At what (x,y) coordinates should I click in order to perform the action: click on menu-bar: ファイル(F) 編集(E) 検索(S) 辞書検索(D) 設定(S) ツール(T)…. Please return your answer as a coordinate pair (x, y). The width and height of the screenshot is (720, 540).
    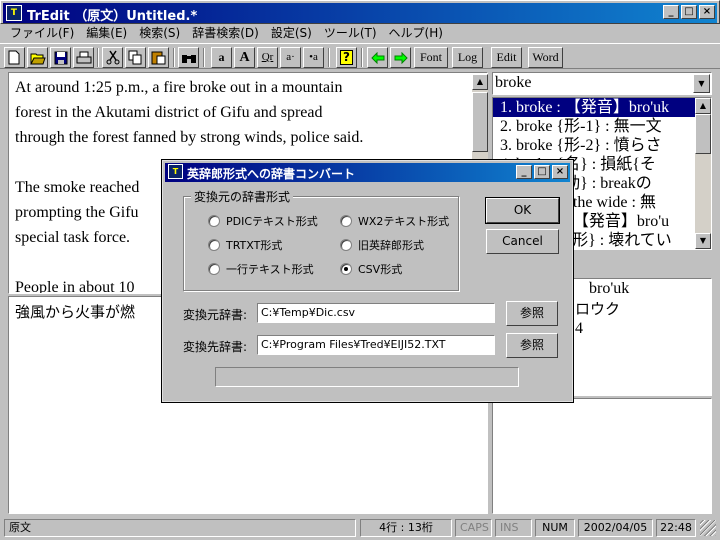
    Looking at the image, I should click on (360, 32).